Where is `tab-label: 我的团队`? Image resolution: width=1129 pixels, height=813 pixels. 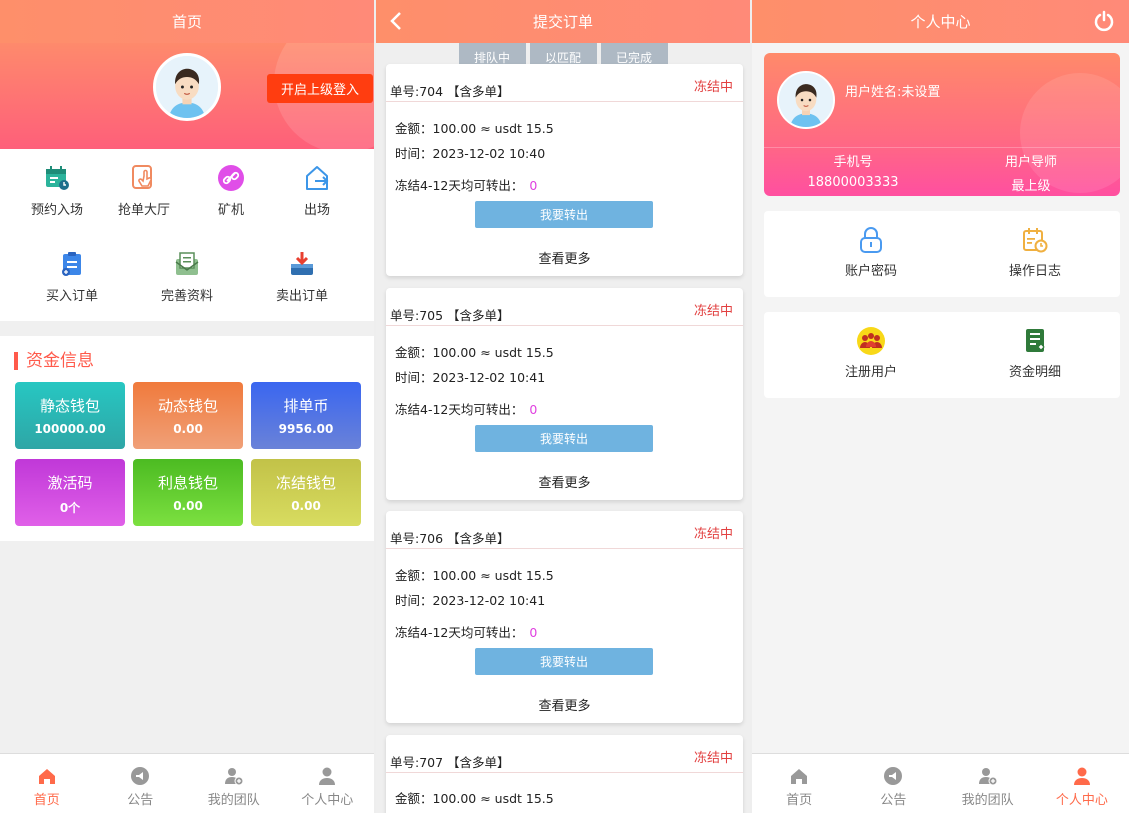
tab-label: 我的团队 is located at coordinates (233, 800).